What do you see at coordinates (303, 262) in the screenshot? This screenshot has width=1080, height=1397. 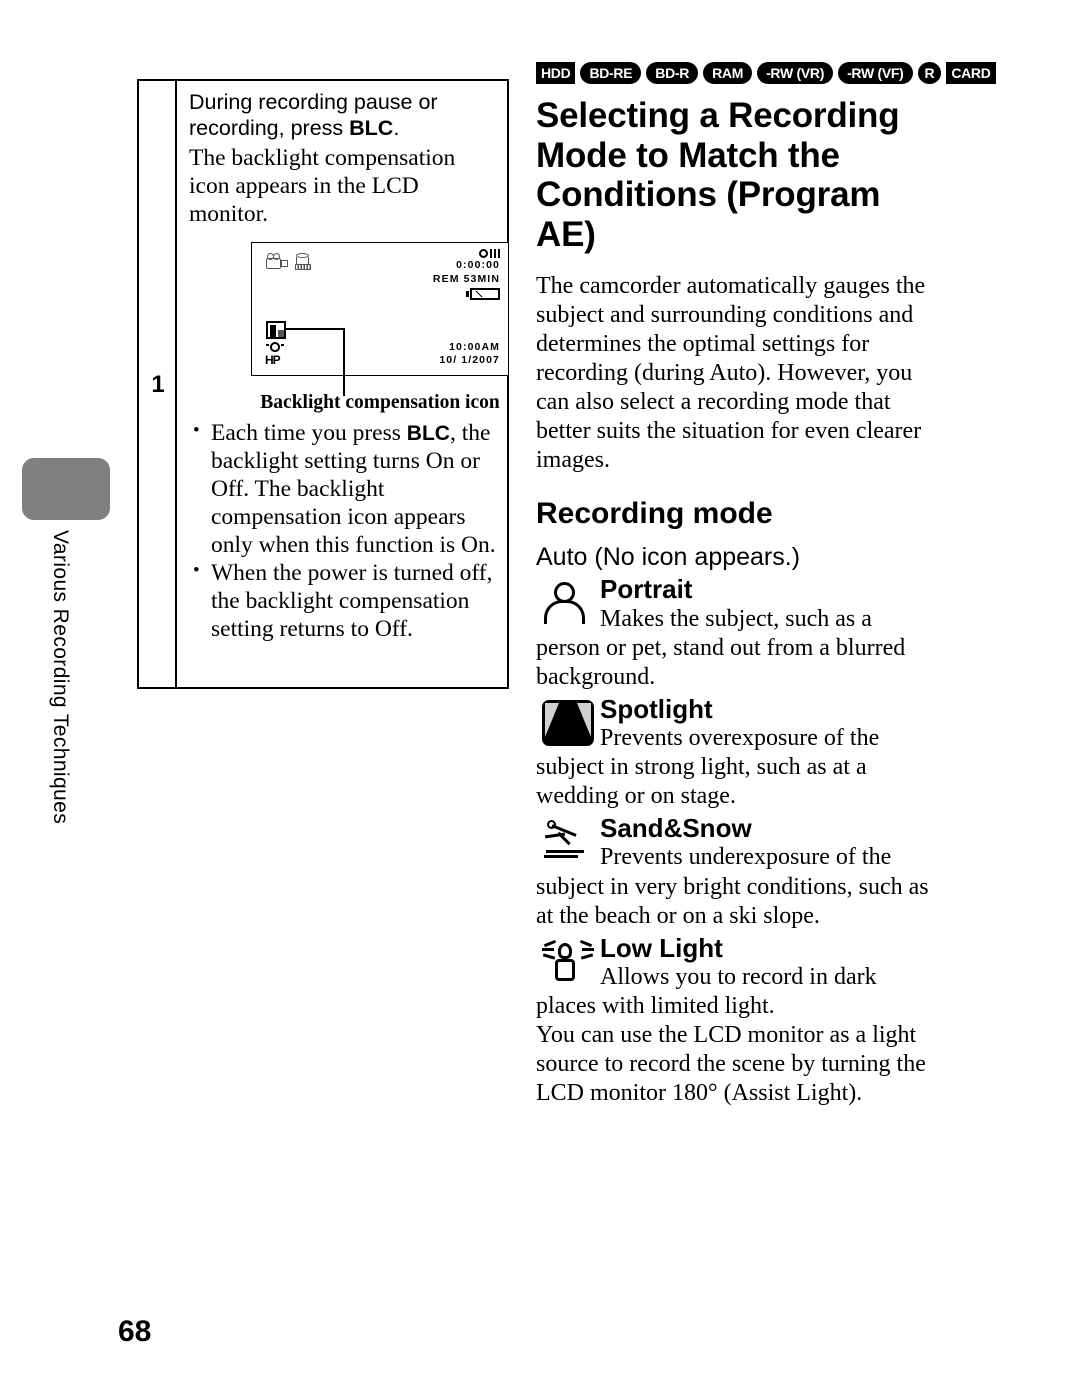 I see `hdd-icon` at bounding box center [303, 262].